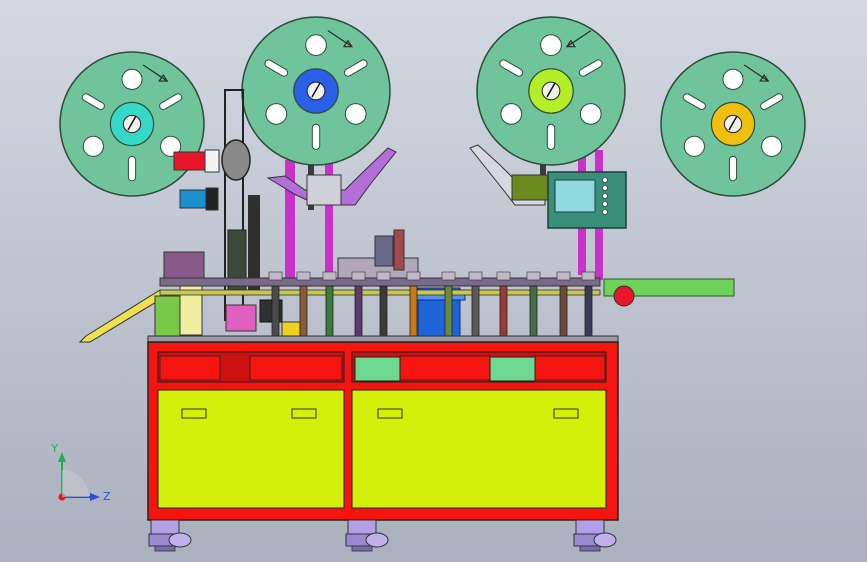 The height and width of the screenshot is (562, 867). Describe the element at coordinates (291, 329) in the screenshot. I see `sensor-yellow` at that location.